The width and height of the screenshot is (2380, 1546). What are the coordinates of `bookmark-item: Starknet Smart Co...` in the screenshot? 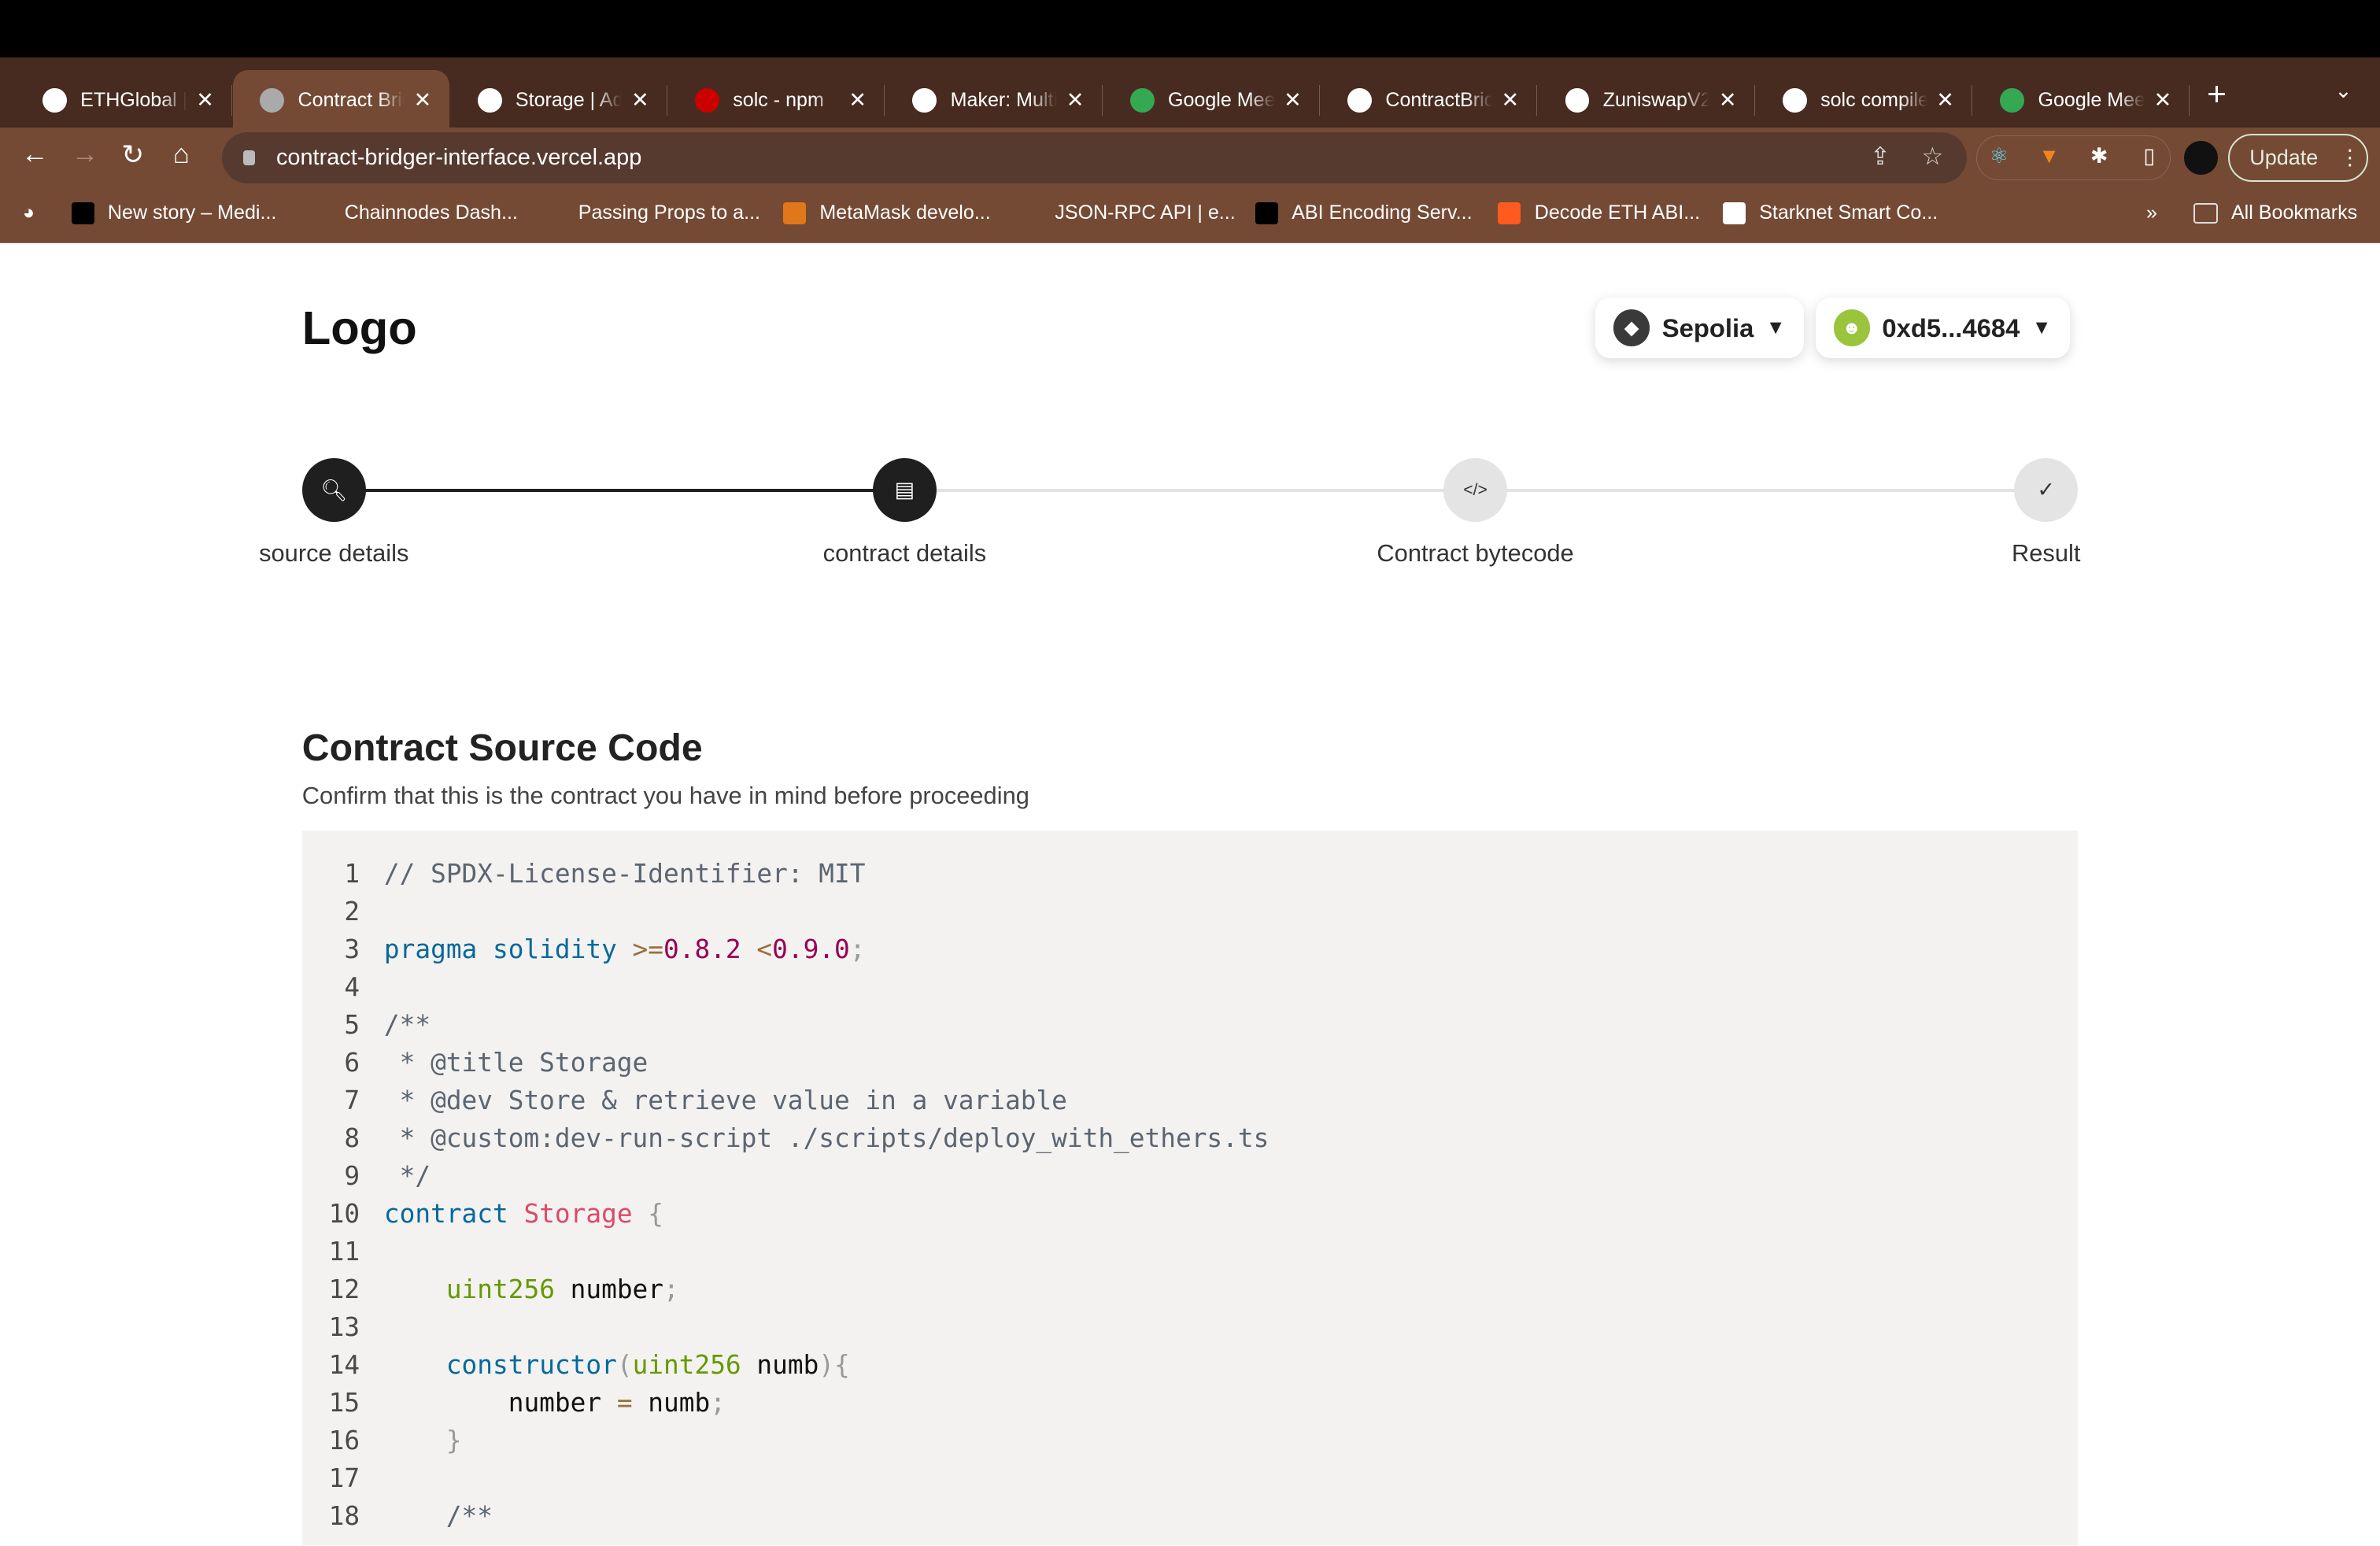 It's located at (1830, 213).